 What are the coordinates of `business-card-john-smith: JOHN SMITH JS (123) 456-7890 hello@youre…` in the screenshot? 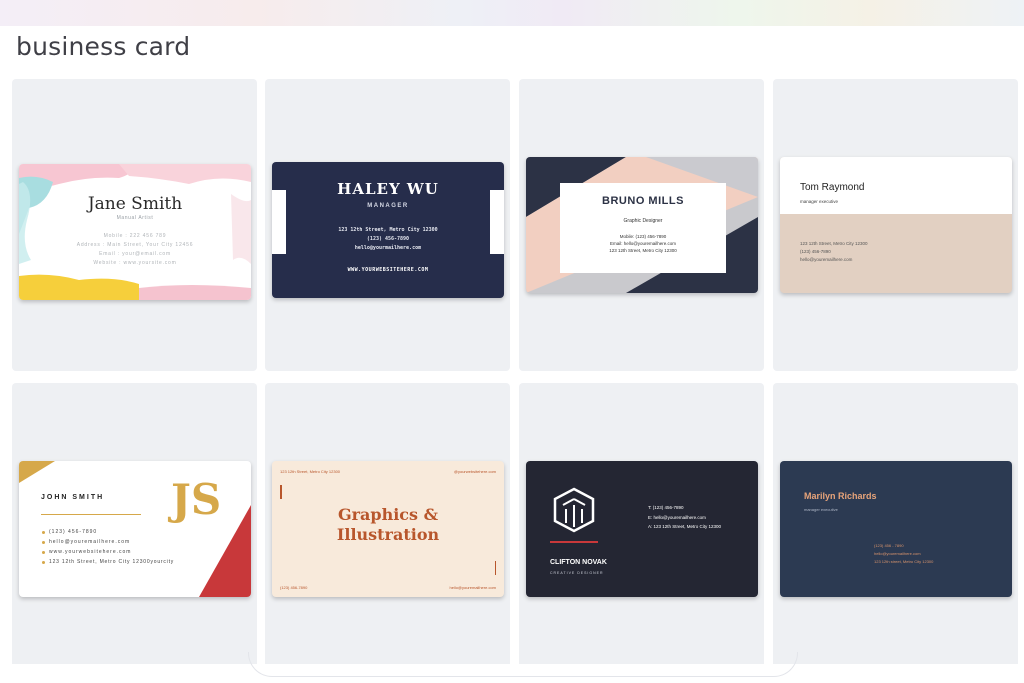 It's located at (135, 529).